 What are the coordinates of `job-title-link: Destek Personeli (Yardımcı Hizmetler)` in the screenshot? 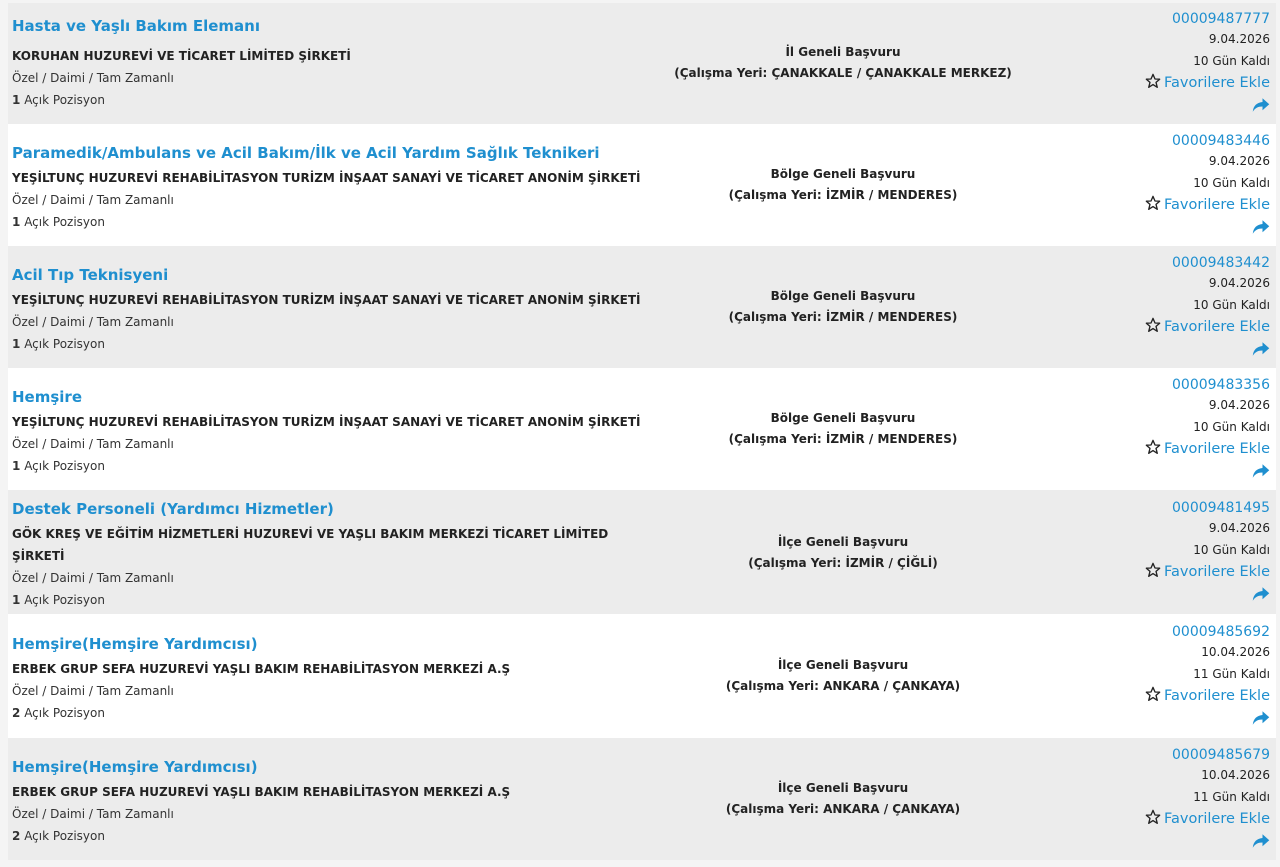 It's located at (173, 509).